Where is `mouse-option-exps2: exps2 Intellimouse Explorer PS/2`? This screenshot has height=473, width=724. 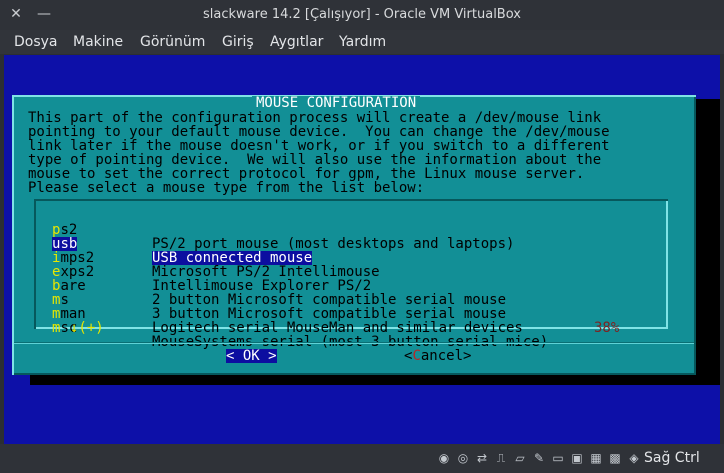
mouse-option-exps2: exps2 Intellimouse Explorer PS/2 is located at coordinates (211, 272).